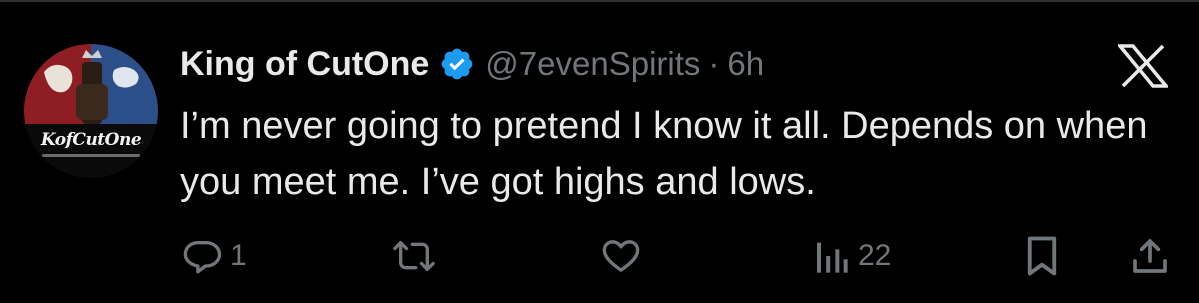  What do you see at coordinates (91, 140) in the screenshot?
I see `avatar-text: KofCutOne` at bounding box center [91, 140].